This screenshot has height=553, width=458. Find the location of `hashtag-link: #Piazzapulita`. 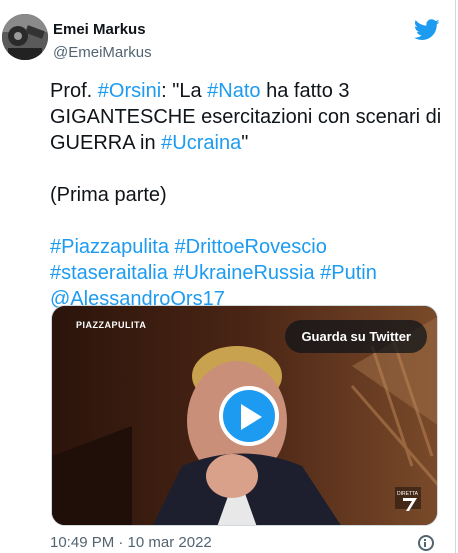

hashtag-link: #Piazzapulita is located at coordinates (109, 247).